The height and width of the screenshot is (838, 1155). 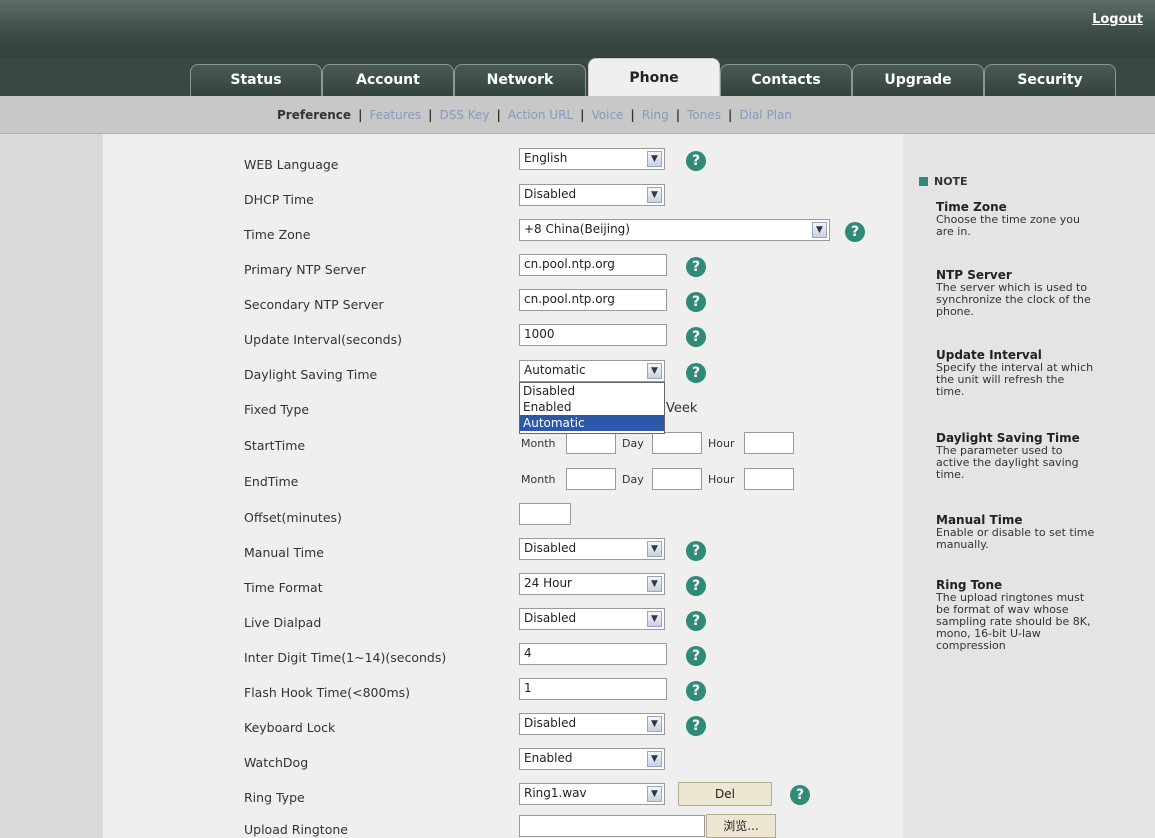 I want to click on note-heading-text: NOTE, so click(x=951, y=181).